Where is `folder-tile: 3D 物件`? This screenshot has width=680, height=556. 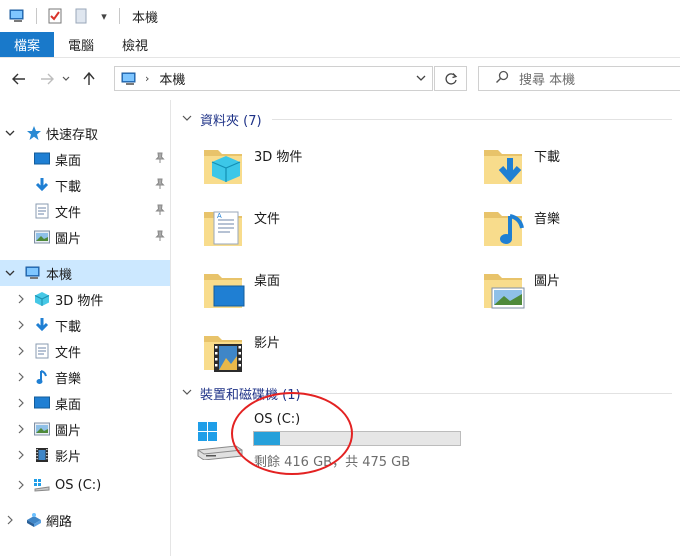
folder-tile: 3D 物件 is located at coordinates (292, 164).